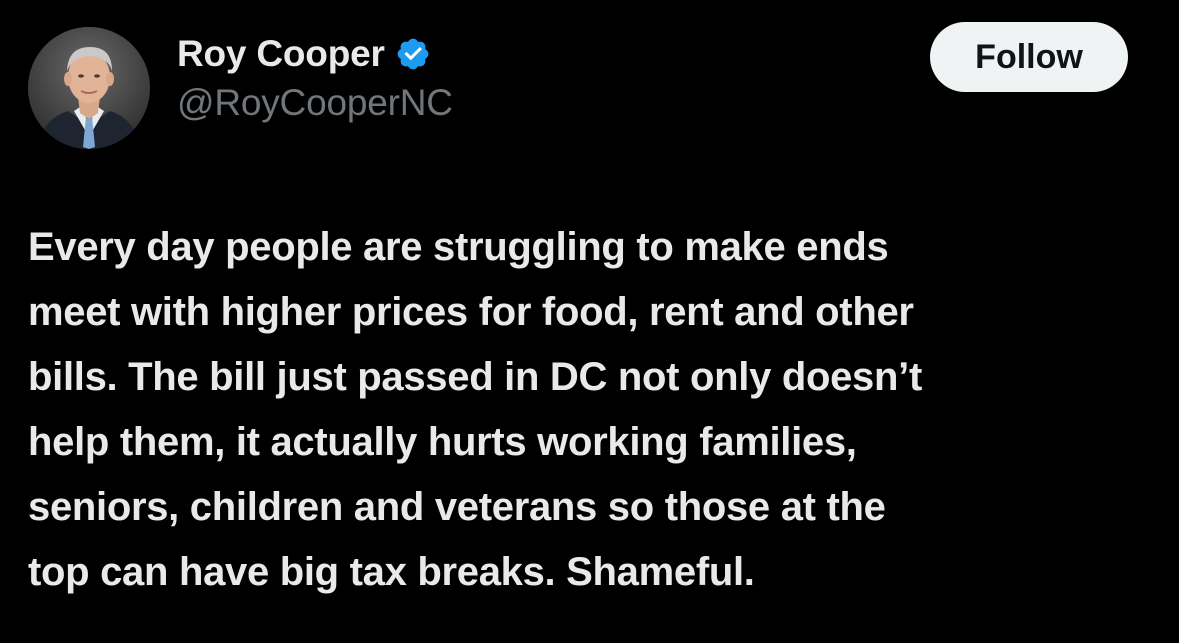  I want to click on author-name-row: Roy Cooper, so click(304, 54).